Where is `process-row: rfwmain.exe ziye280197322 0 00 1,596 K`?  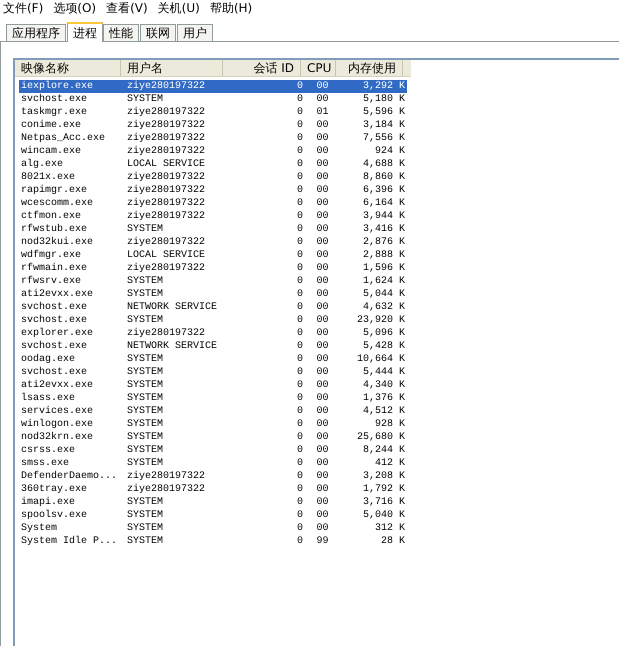
process-row: rfwmain.exe ziye280197322 0 00 1,596 K is located at coordinates (213, 268).